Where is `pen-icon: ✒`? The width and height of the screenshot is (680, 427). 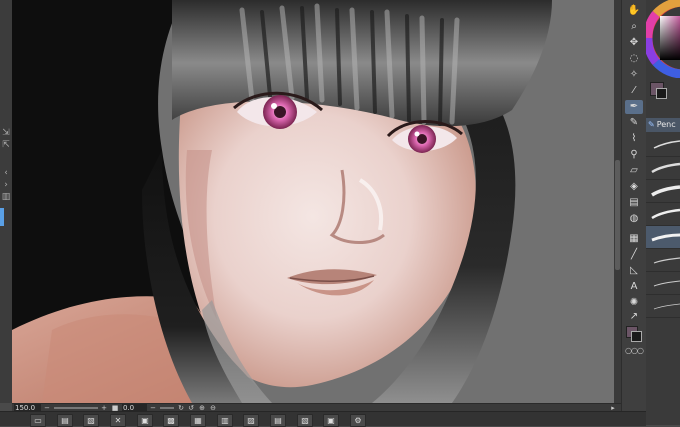
pen-icon: ✒ is located at coordinates (634, 107).